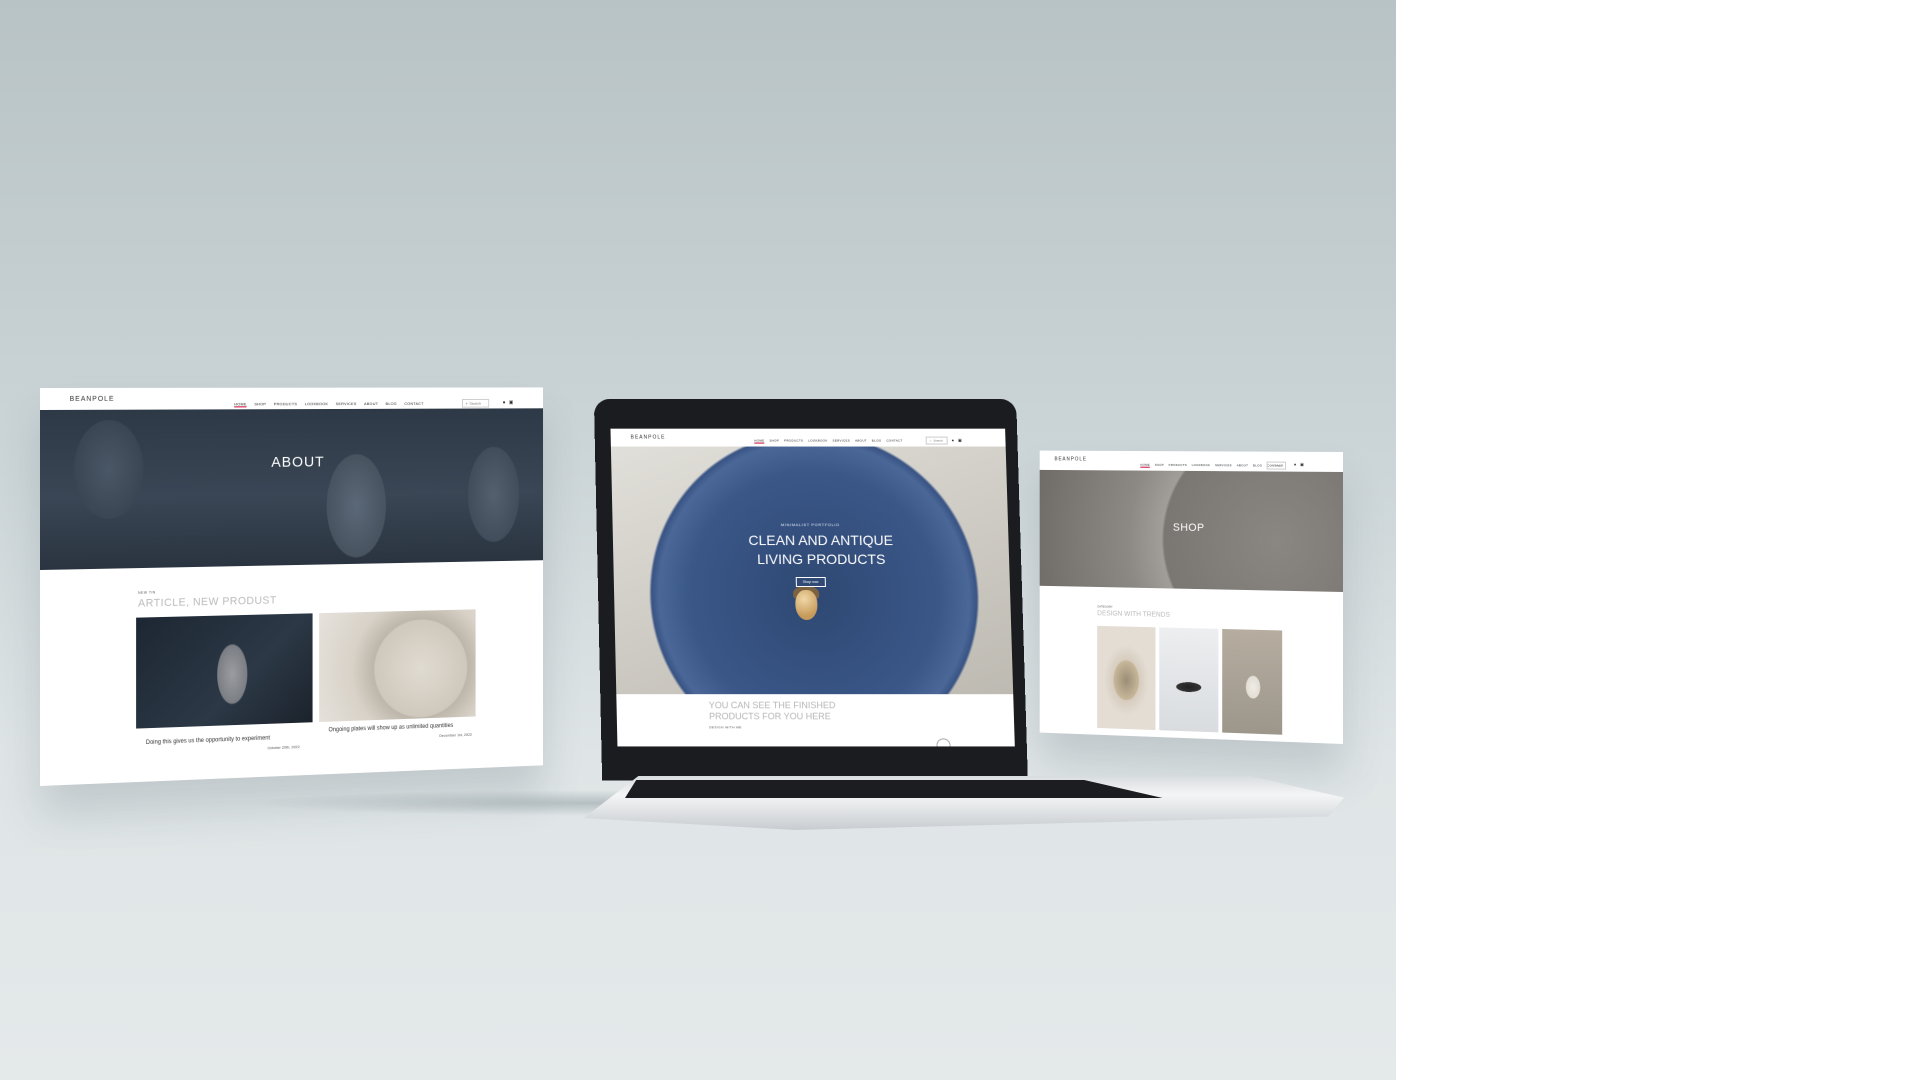 This screenshot has height=1080, width=1920. What do you see at coordinates (1105, 606) in the screenshot?
I see `section-kicker: CATEGORY` at bounding box center [1105, 606].